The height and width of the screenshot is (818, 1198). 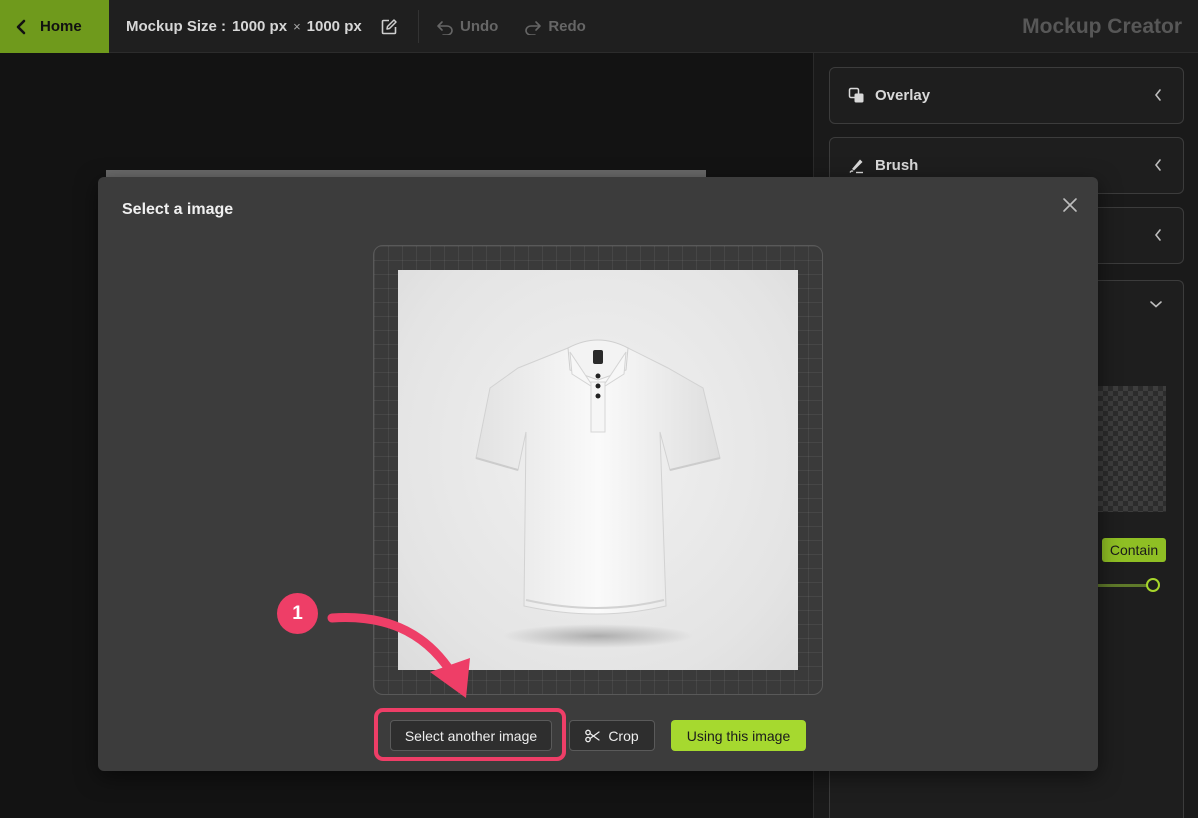 I want to click on brush-icon, so click(x=856, y=166).